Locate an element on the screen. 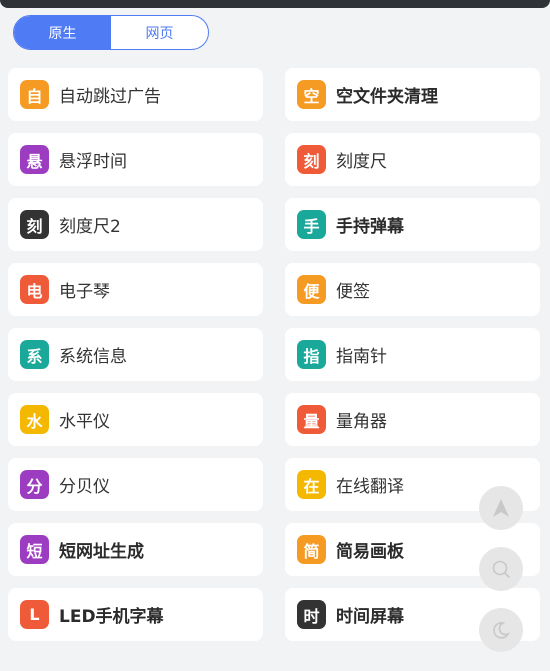 This screenshot has height=671, width=550. tool-icon: 空 is located at coordinates (311, 94).